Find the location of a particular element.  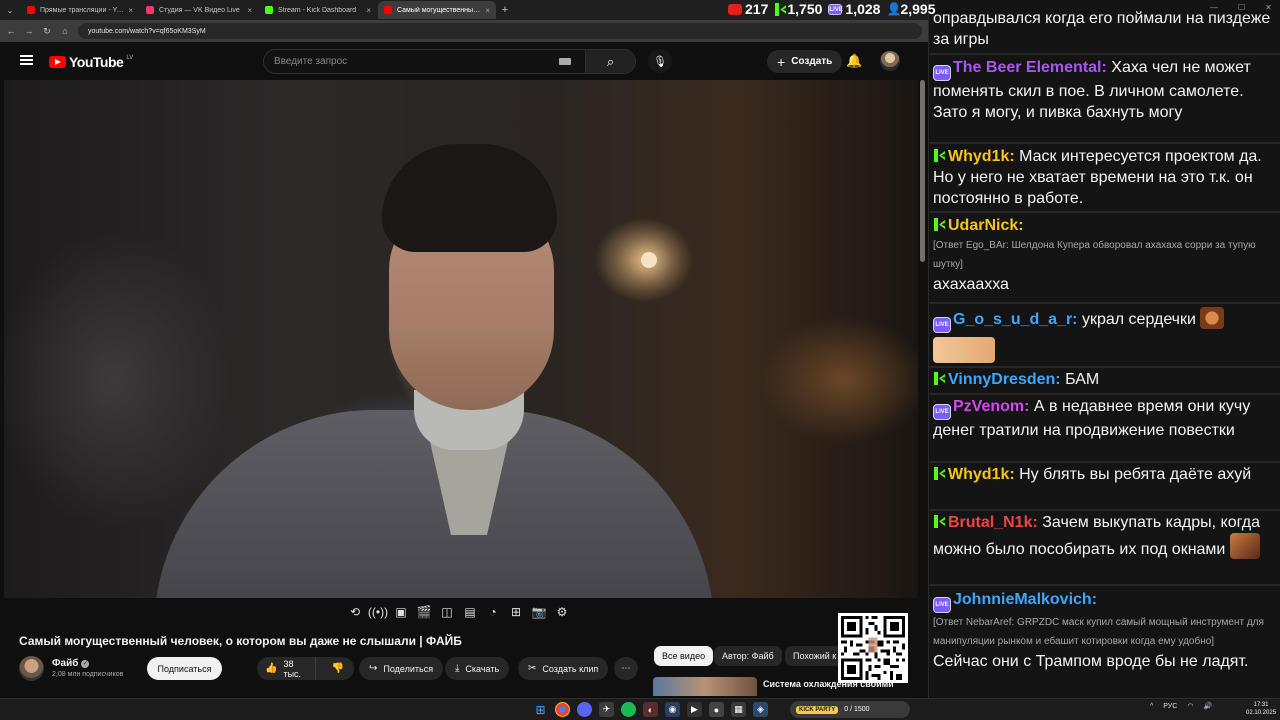

channel-name: Файб ✓ is located at coordinates (71, 663).